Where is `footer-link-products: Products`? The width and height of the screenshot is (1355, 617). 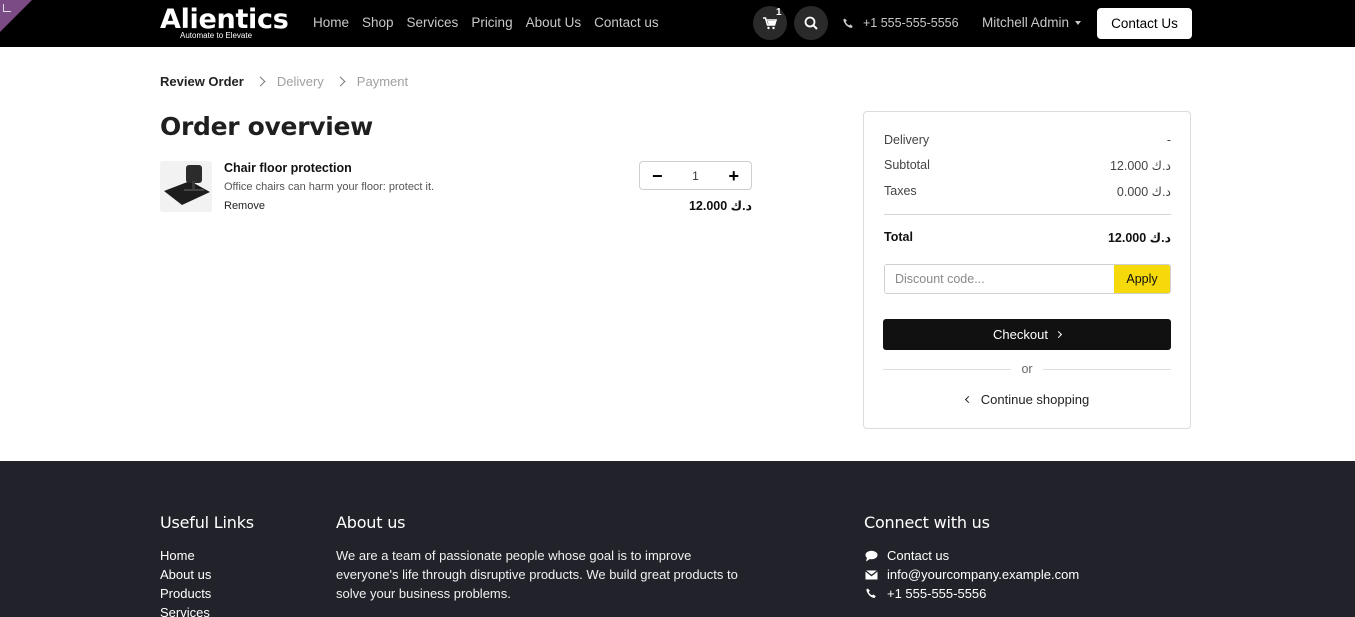
footer-link-products: Products is located at coordinates (185, 593).